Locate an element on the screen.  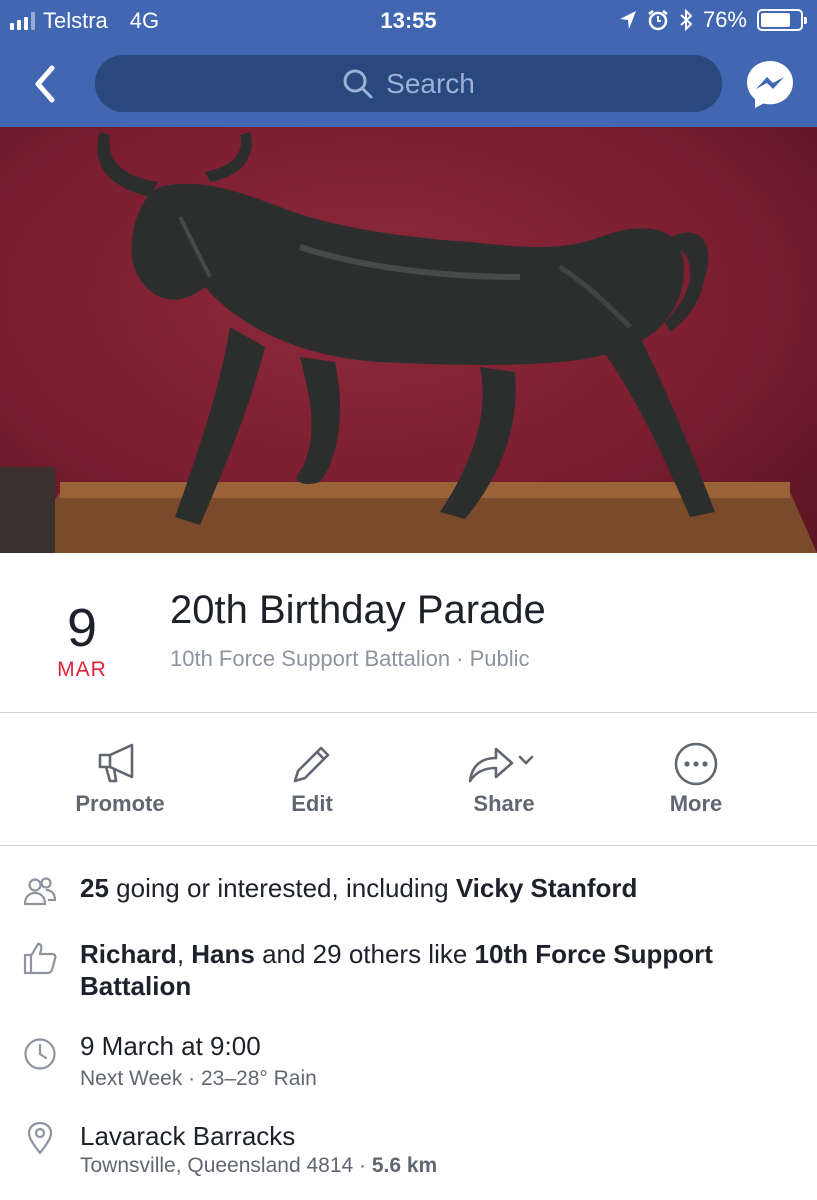
likes-text-mid: and 29 others like is located at coordinates (364, 954).